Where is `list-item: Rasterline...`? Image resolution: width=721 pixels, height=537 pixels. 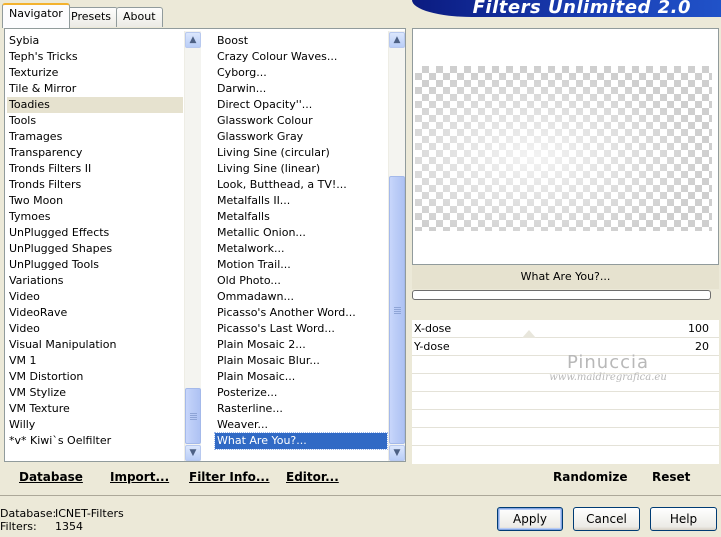
list-item: Rasterline... is located at coordinates (301, 409).